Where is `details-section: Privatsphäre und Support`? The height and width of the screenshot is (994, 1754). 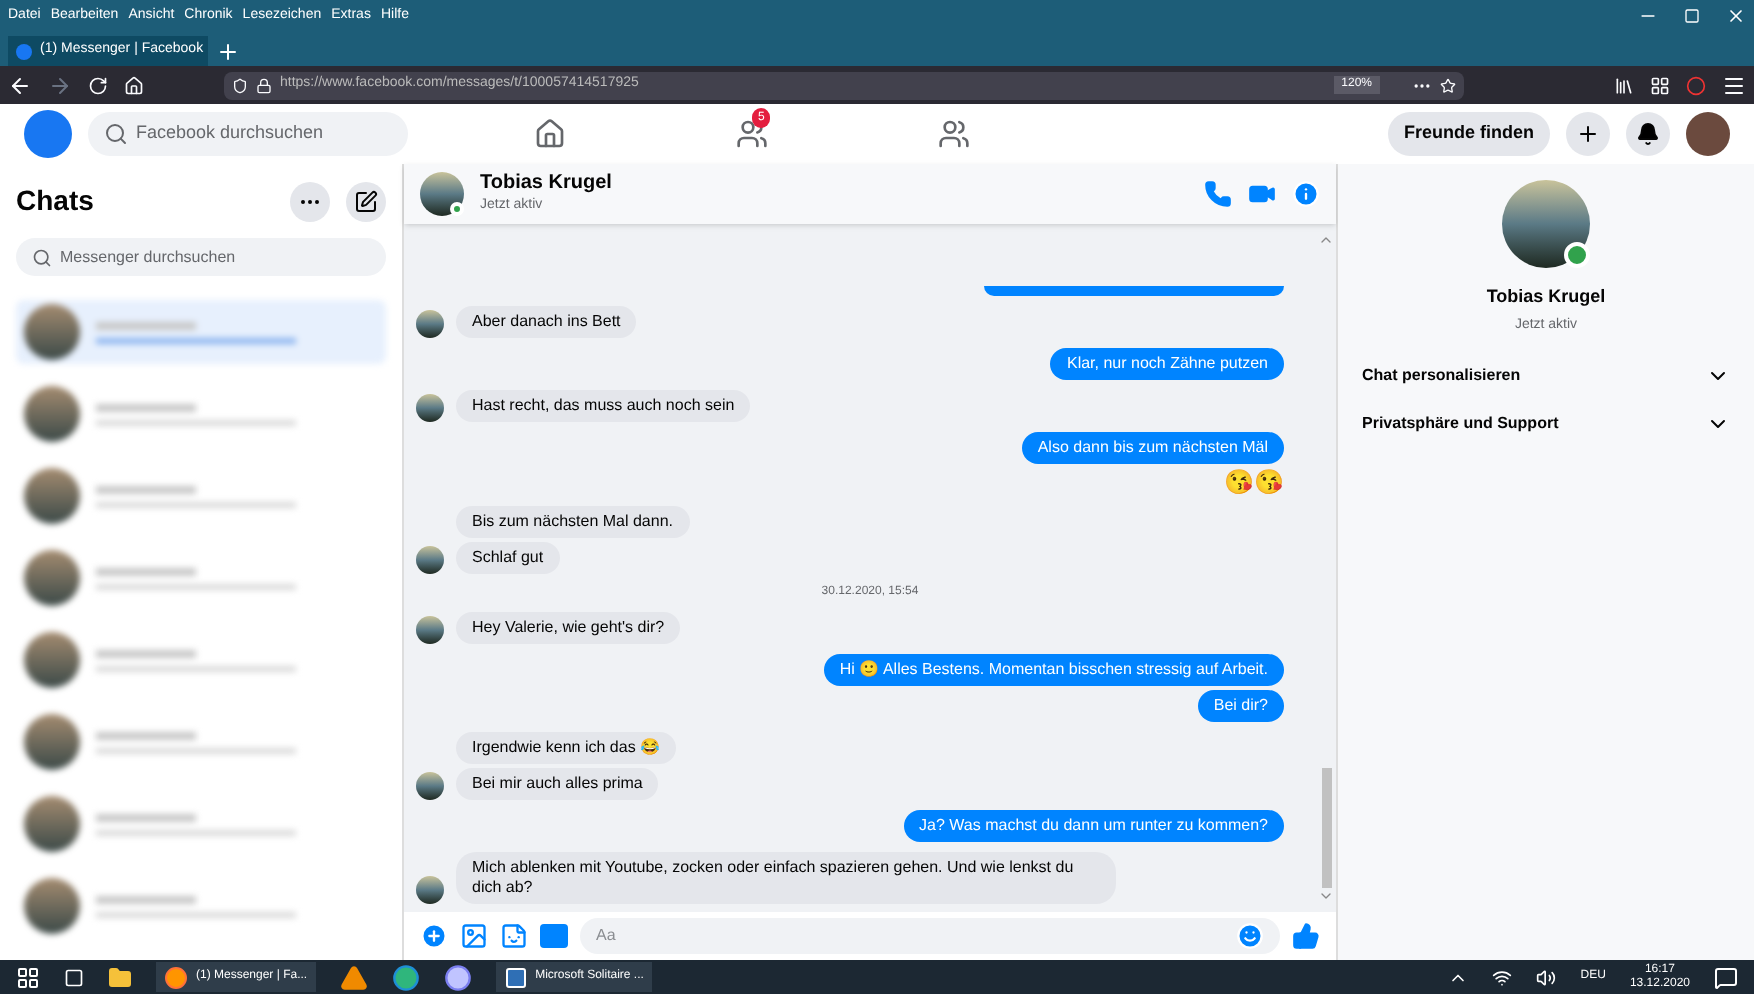 details-section: Privatsphäre und Support is located at coordinates (1546, 424).